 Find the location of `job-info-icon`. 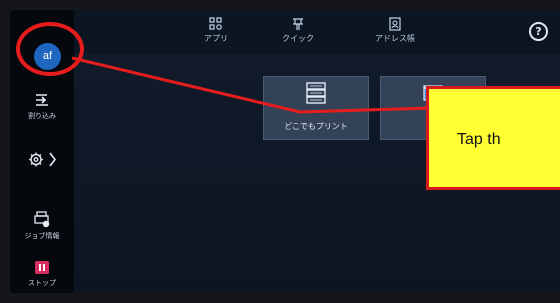

job-info-icon is located at coordinates (42, 219).